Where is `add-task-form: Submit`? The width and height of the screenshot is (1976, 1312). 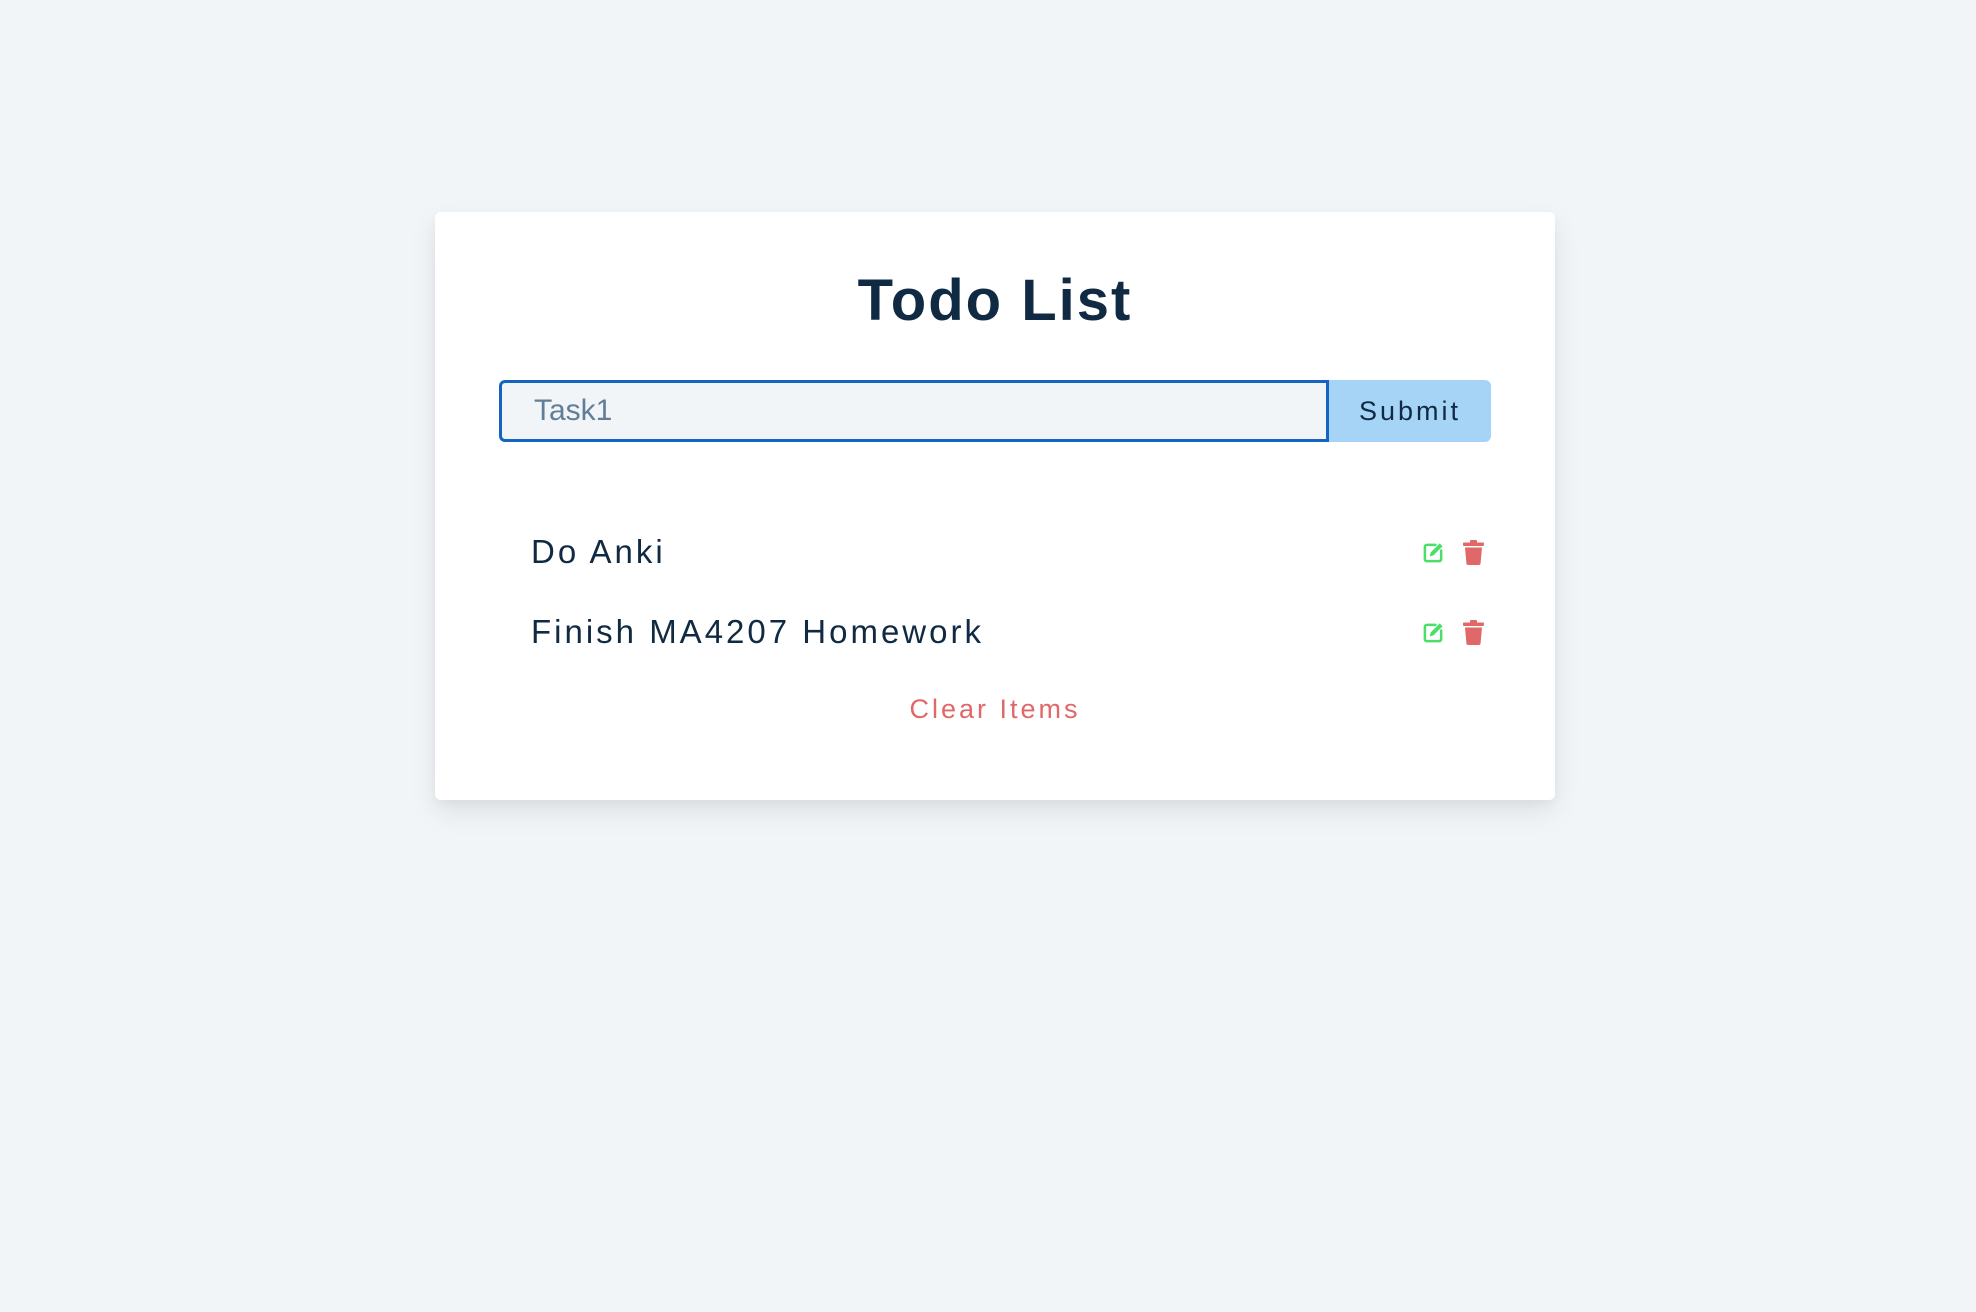 add-task-form: Submit is located at coordinates (995, 411).